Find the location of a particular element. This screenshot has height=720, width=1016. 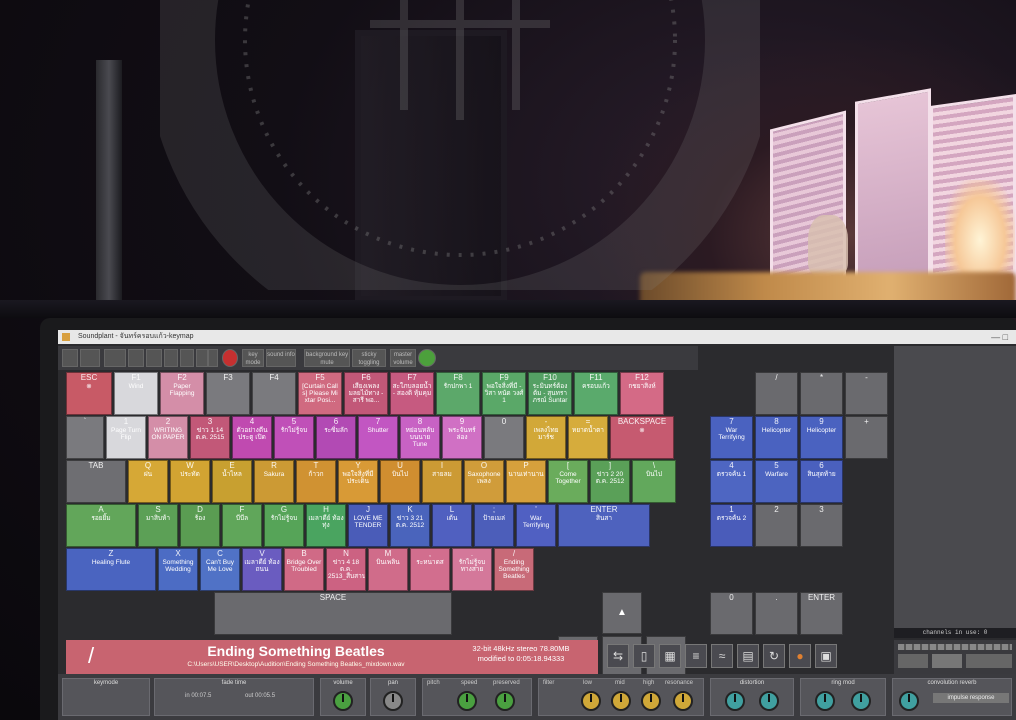

impulse-response-select: impulse response is located at coordinates (971, 698).